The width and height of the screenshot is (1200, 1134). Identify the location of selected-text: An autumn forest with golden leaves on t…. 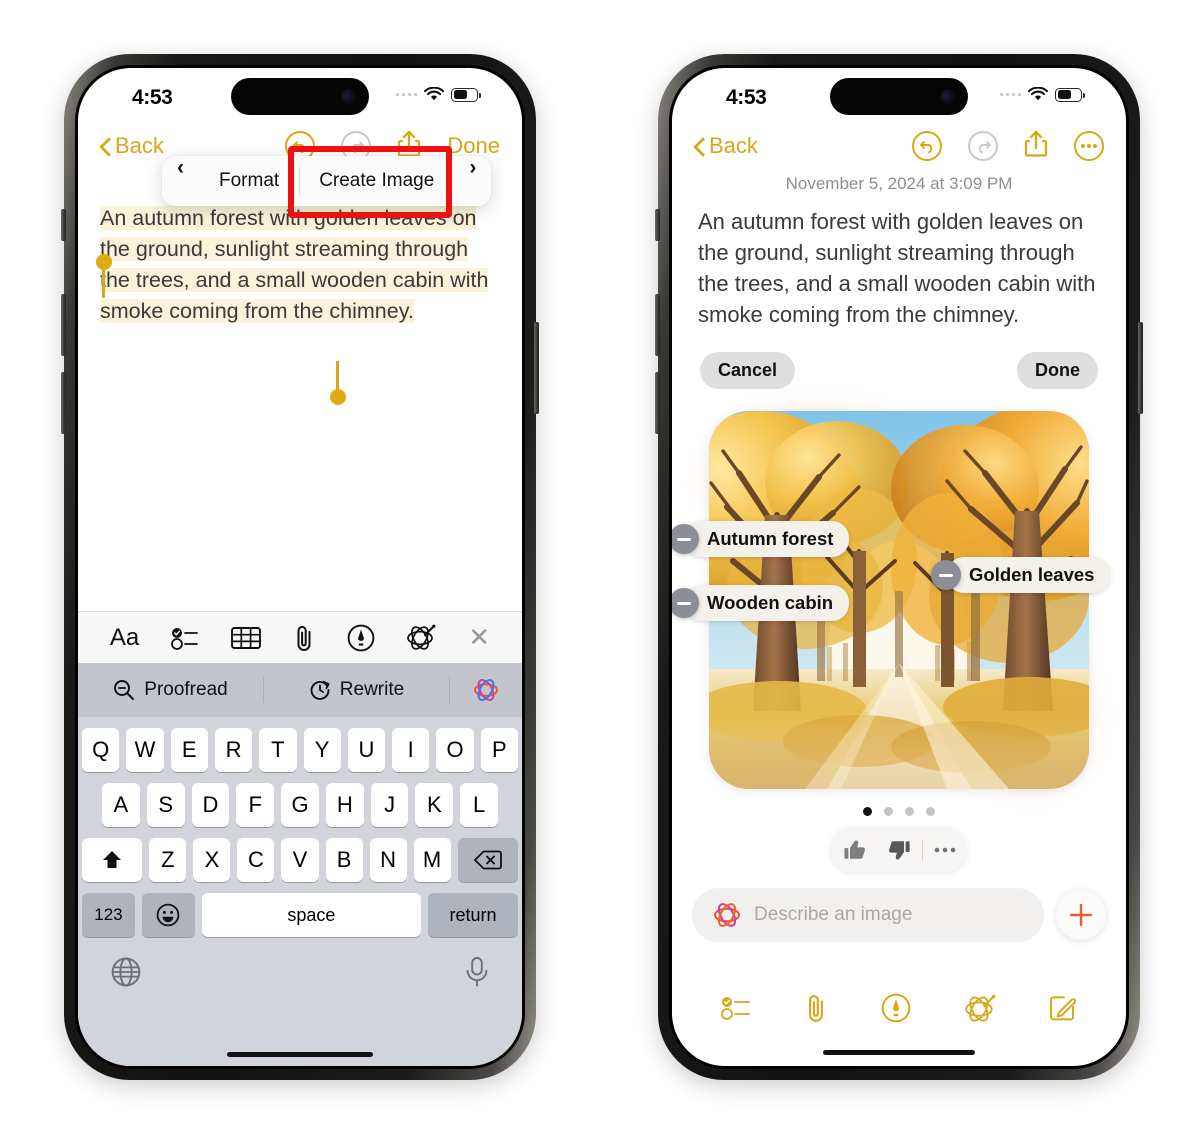
(294, 264).